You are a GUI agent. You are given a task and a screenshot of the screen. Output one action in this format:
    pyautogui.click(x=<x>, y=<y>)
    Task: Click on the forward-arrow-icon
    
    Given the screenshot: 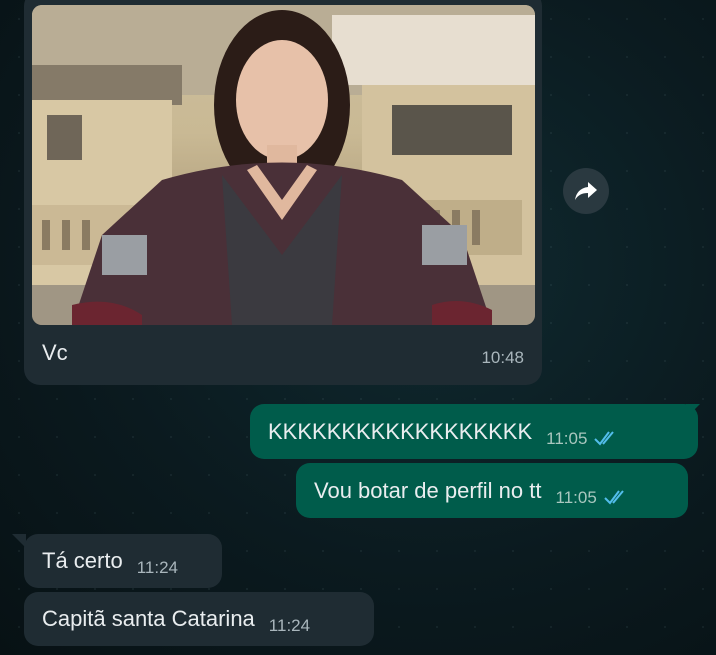 What is the action you would take?
    pyautogui.click(x=586, y=191)
    